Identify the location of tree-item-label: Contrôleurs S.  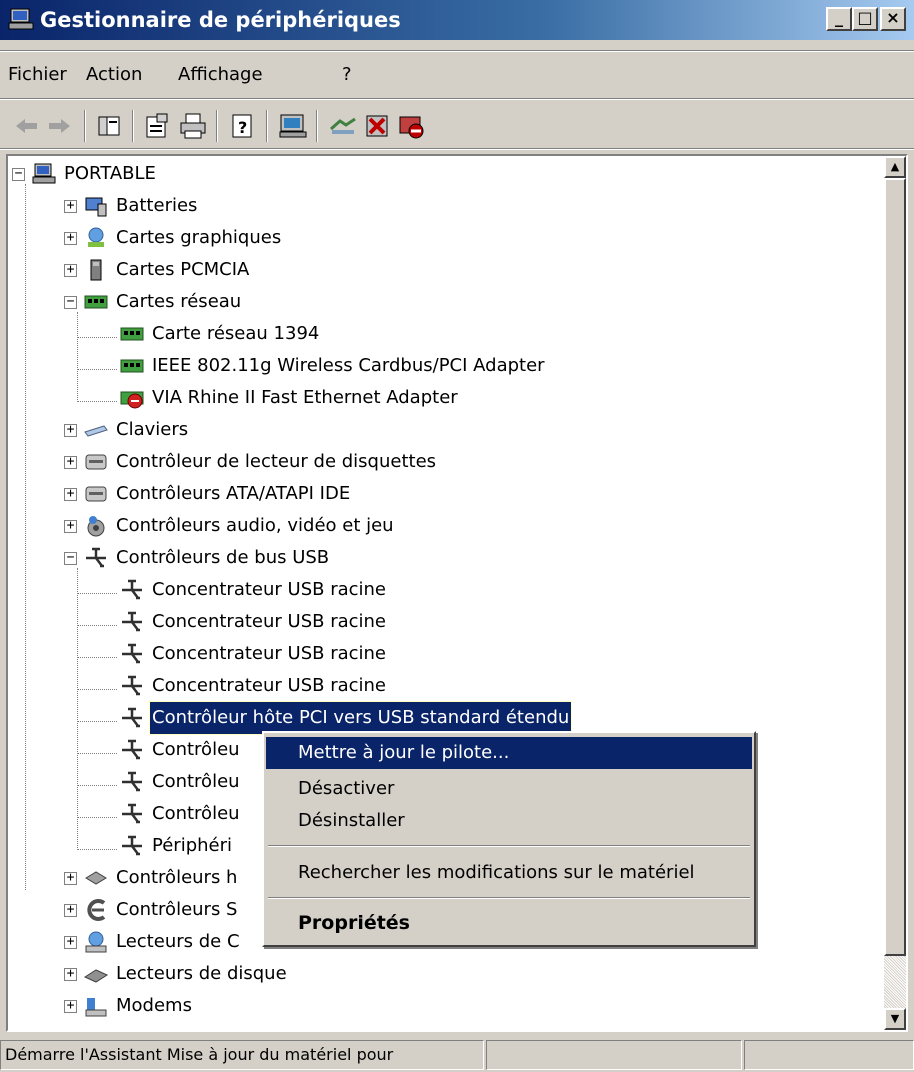
(177, 909).